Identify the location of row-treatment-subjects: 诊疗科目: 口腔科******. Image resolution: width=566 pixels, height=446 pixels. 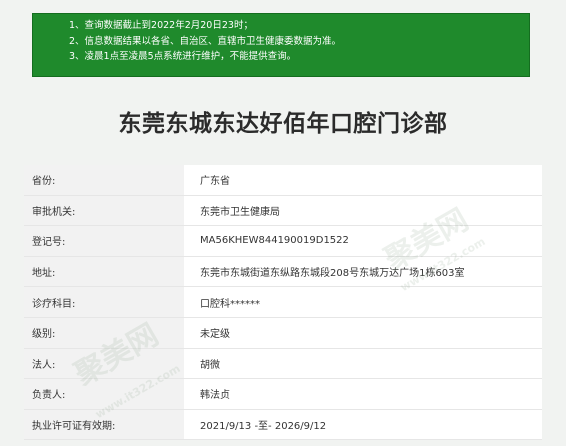
(283, 302).